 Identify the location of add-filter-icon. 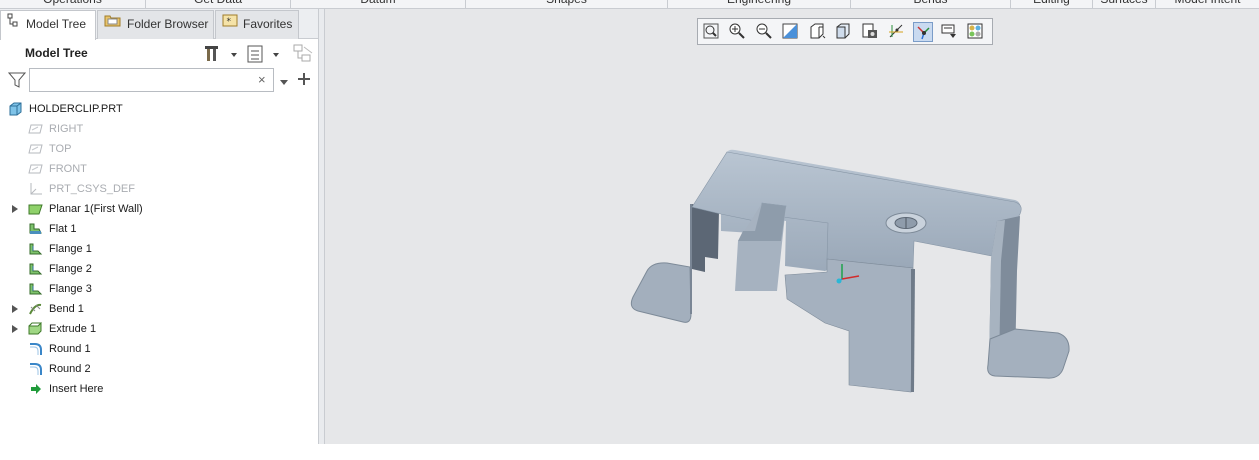
(304, 80).